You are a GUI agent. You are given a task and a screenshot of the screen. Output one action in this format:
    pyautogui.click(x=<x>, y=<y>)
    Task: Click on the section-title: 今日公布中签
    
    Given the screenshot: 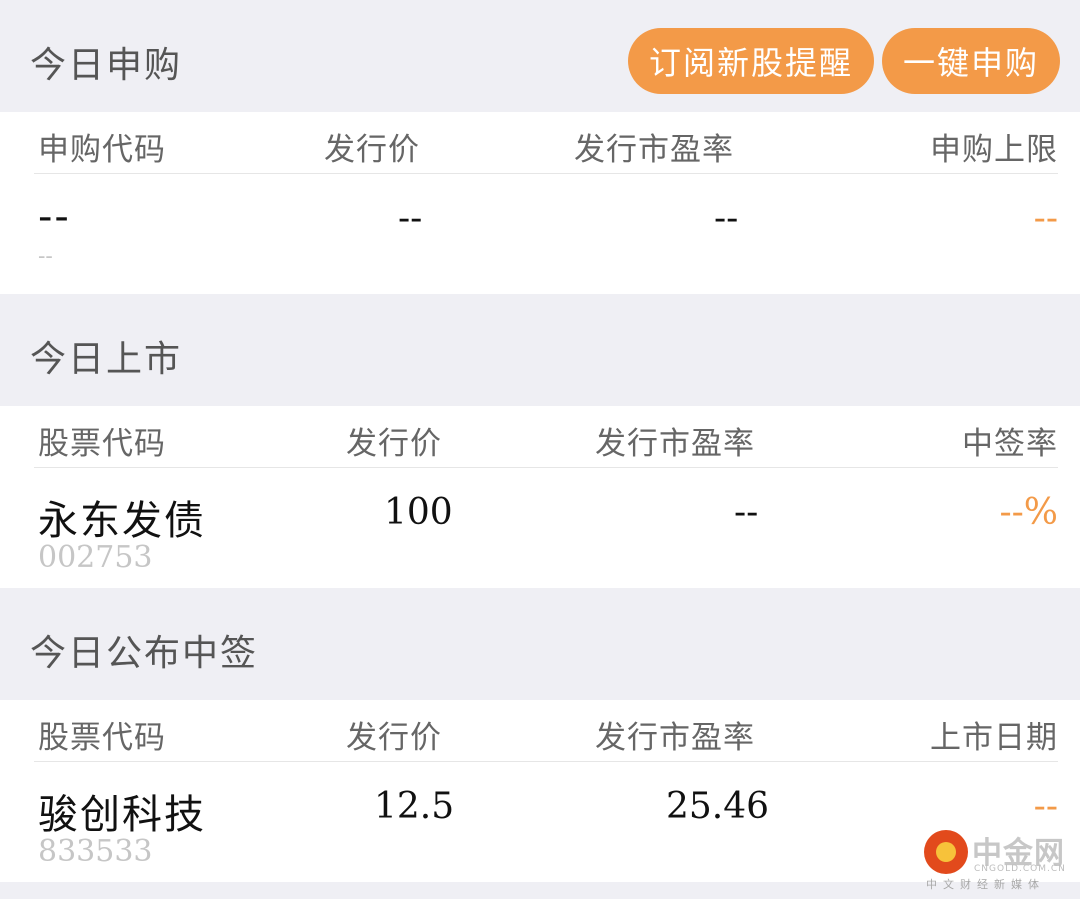 What is the action you would take?
    pyautogui.click(x=144, y=653)
    